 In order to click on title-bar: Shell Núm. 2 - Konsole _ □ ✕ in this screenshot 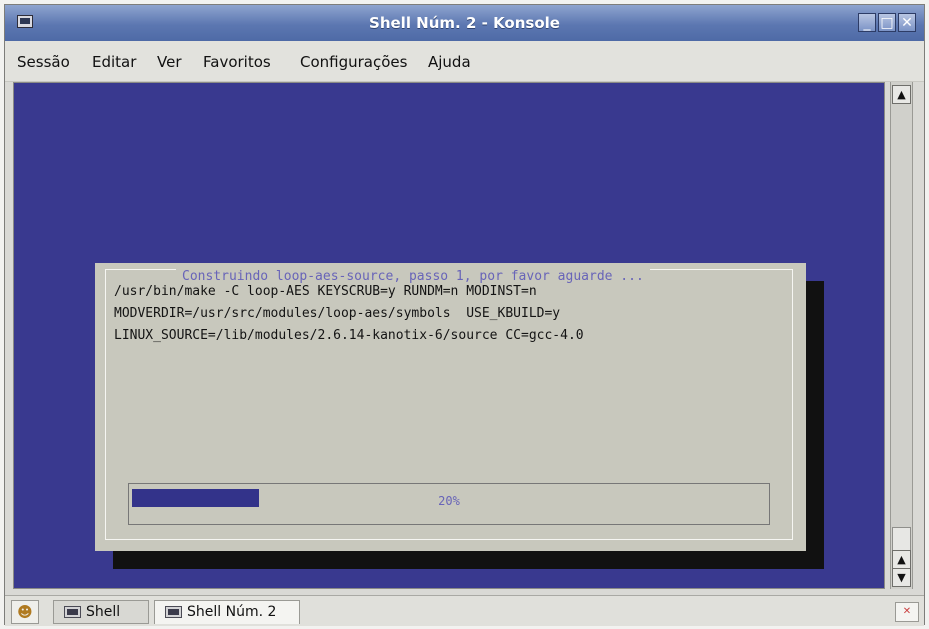, I will do `click(464, 23)`.